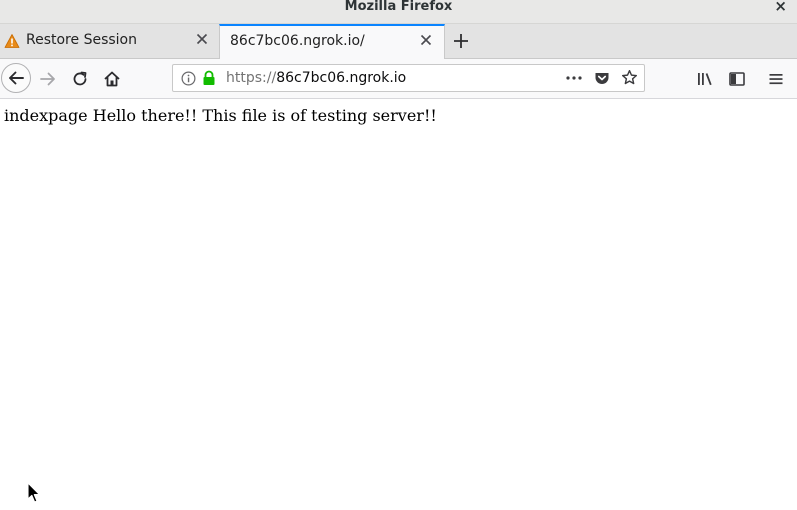 The image size is (797, 510). I want to click on window-titlebar: Mozilla Firefox ×, so click(398, 12).